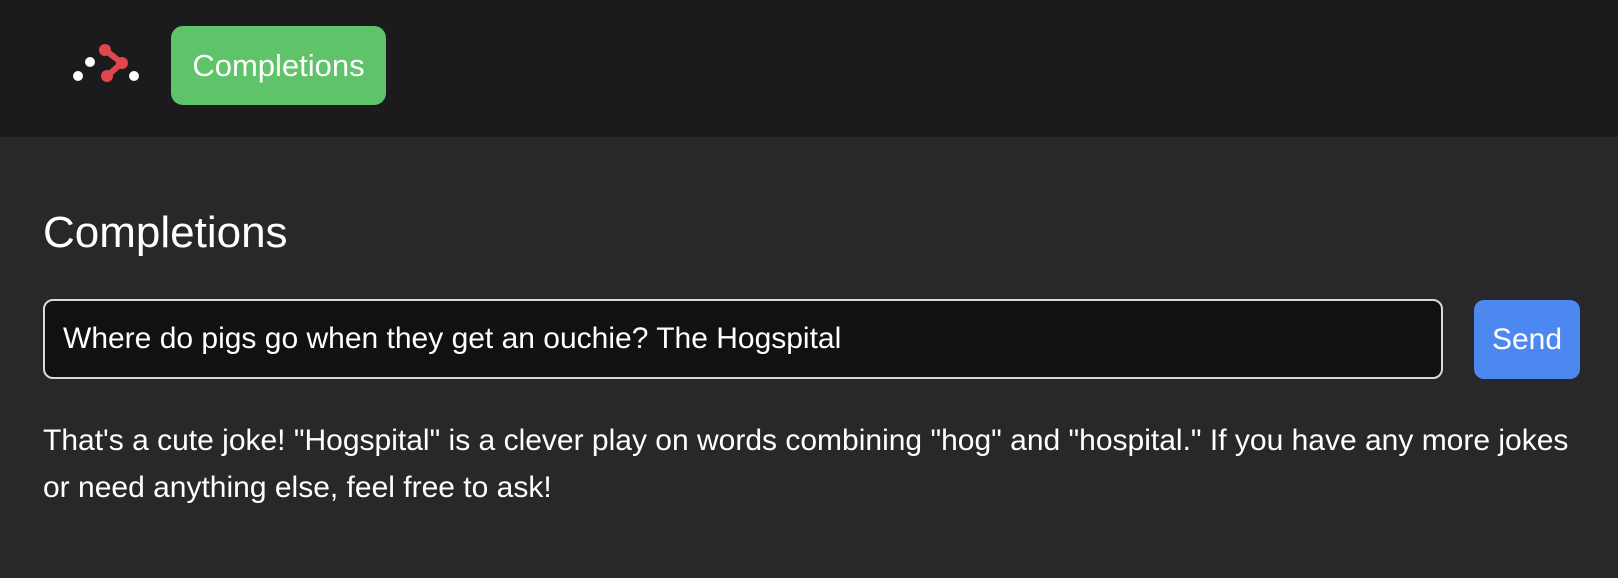 The image size is (1618, 578). What do you see at coordinates (106, 65) in the screenshot?
I see `network-nodes-logo-icon` at bounding box center [106, 65].